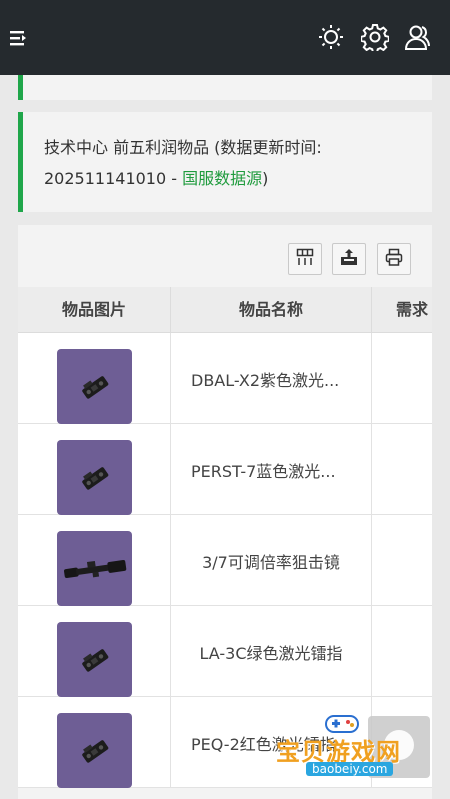 The height and width of the screenshot is (799, 450). What do you see at coordinates (225, 37) in the screenshot?
I see `top-bar` at bounding box center [225, 37].